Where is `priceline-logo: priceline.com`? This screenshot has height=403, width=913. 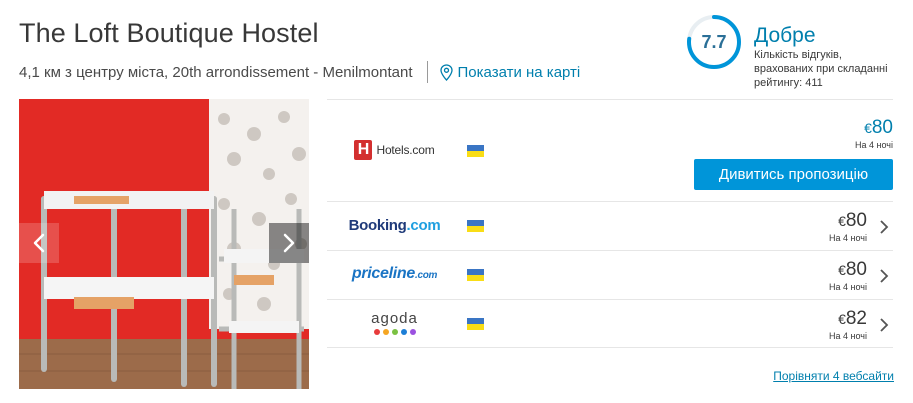
priceline-logo: priceline.com is located at coordinates (394, 274).